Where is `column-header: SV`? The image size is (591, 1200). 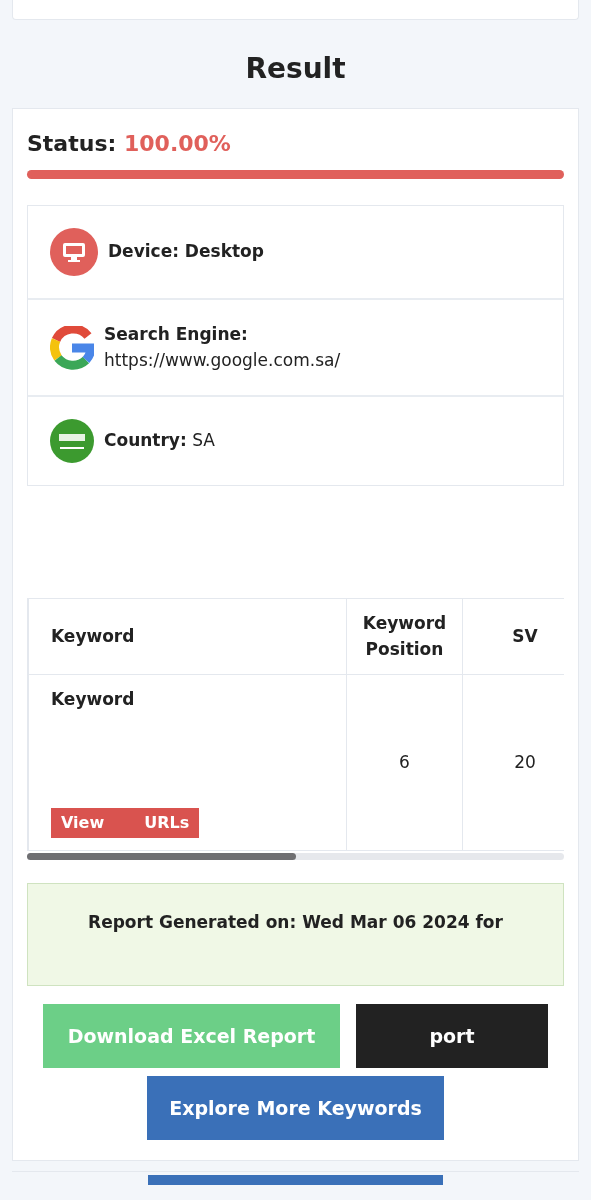
column-header: SV is located at coordinates (513, 636).